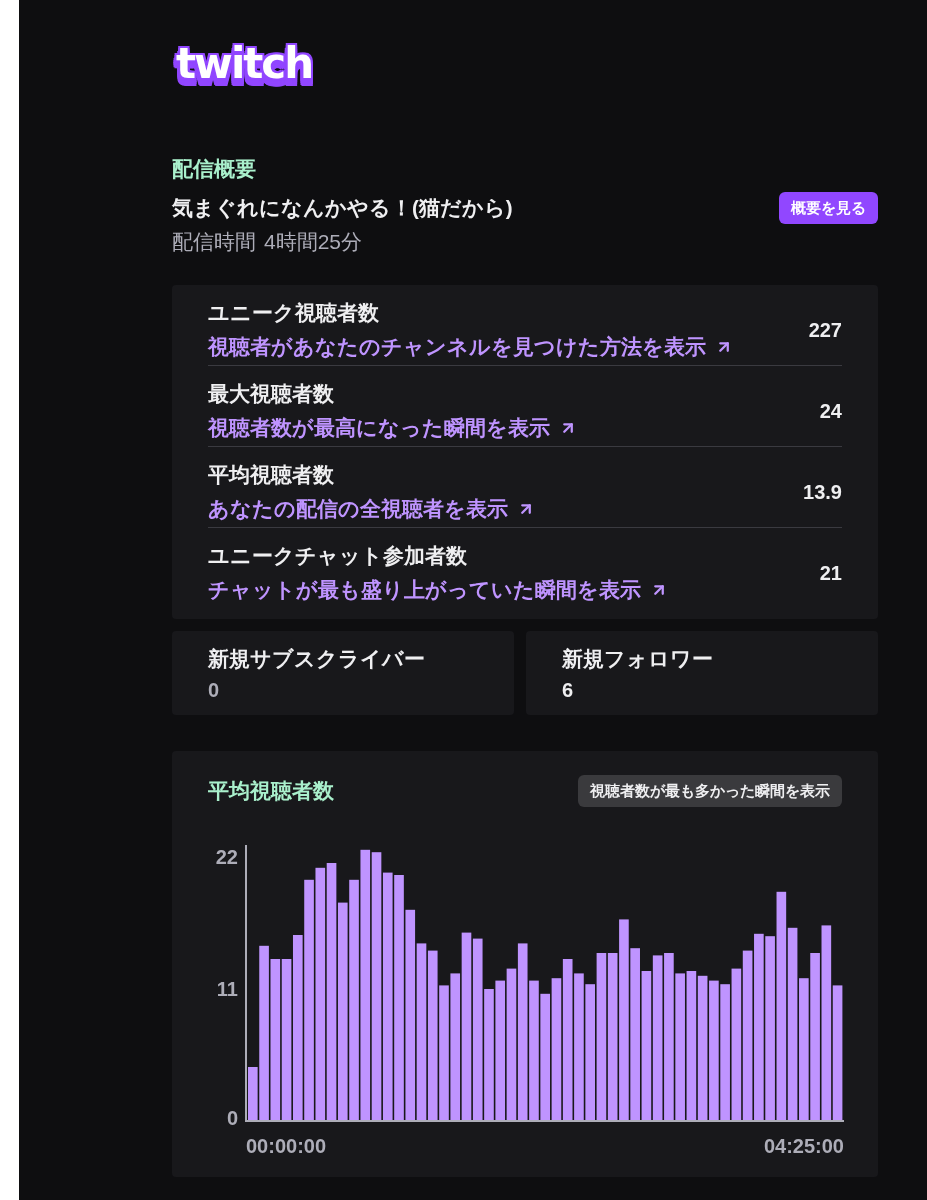 The width and height of the screenshot is (927, 1200). What do you see at coordinates (337, 556) in the screenshot?
I see `stat-label: ユニークチャット参加者数` at bounding box center [337, 556].